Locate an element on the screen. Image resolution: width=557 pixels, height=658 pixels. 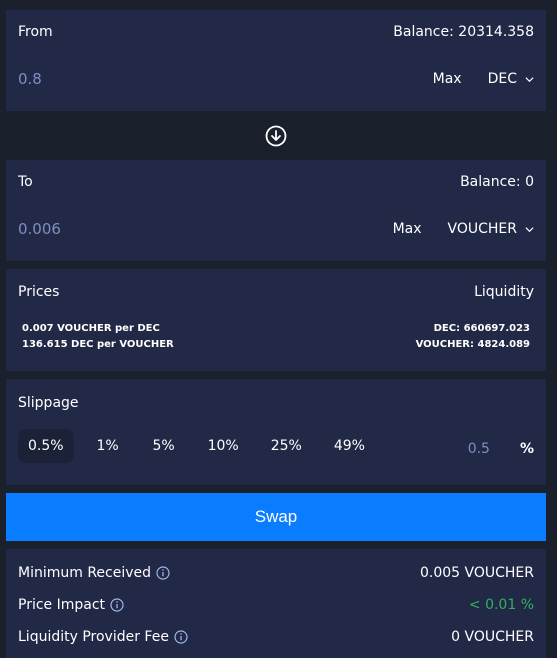
price-line: 0.007 VOUCHER per DEC is located at coordinates (91, 328).